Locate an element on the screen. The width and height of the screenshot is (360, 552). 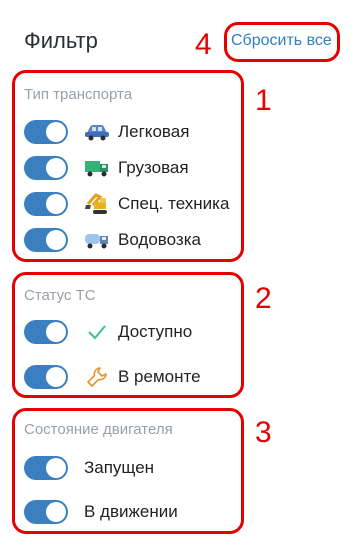
filter-row-passenger: Легковая is located at coordinates (106, 132).